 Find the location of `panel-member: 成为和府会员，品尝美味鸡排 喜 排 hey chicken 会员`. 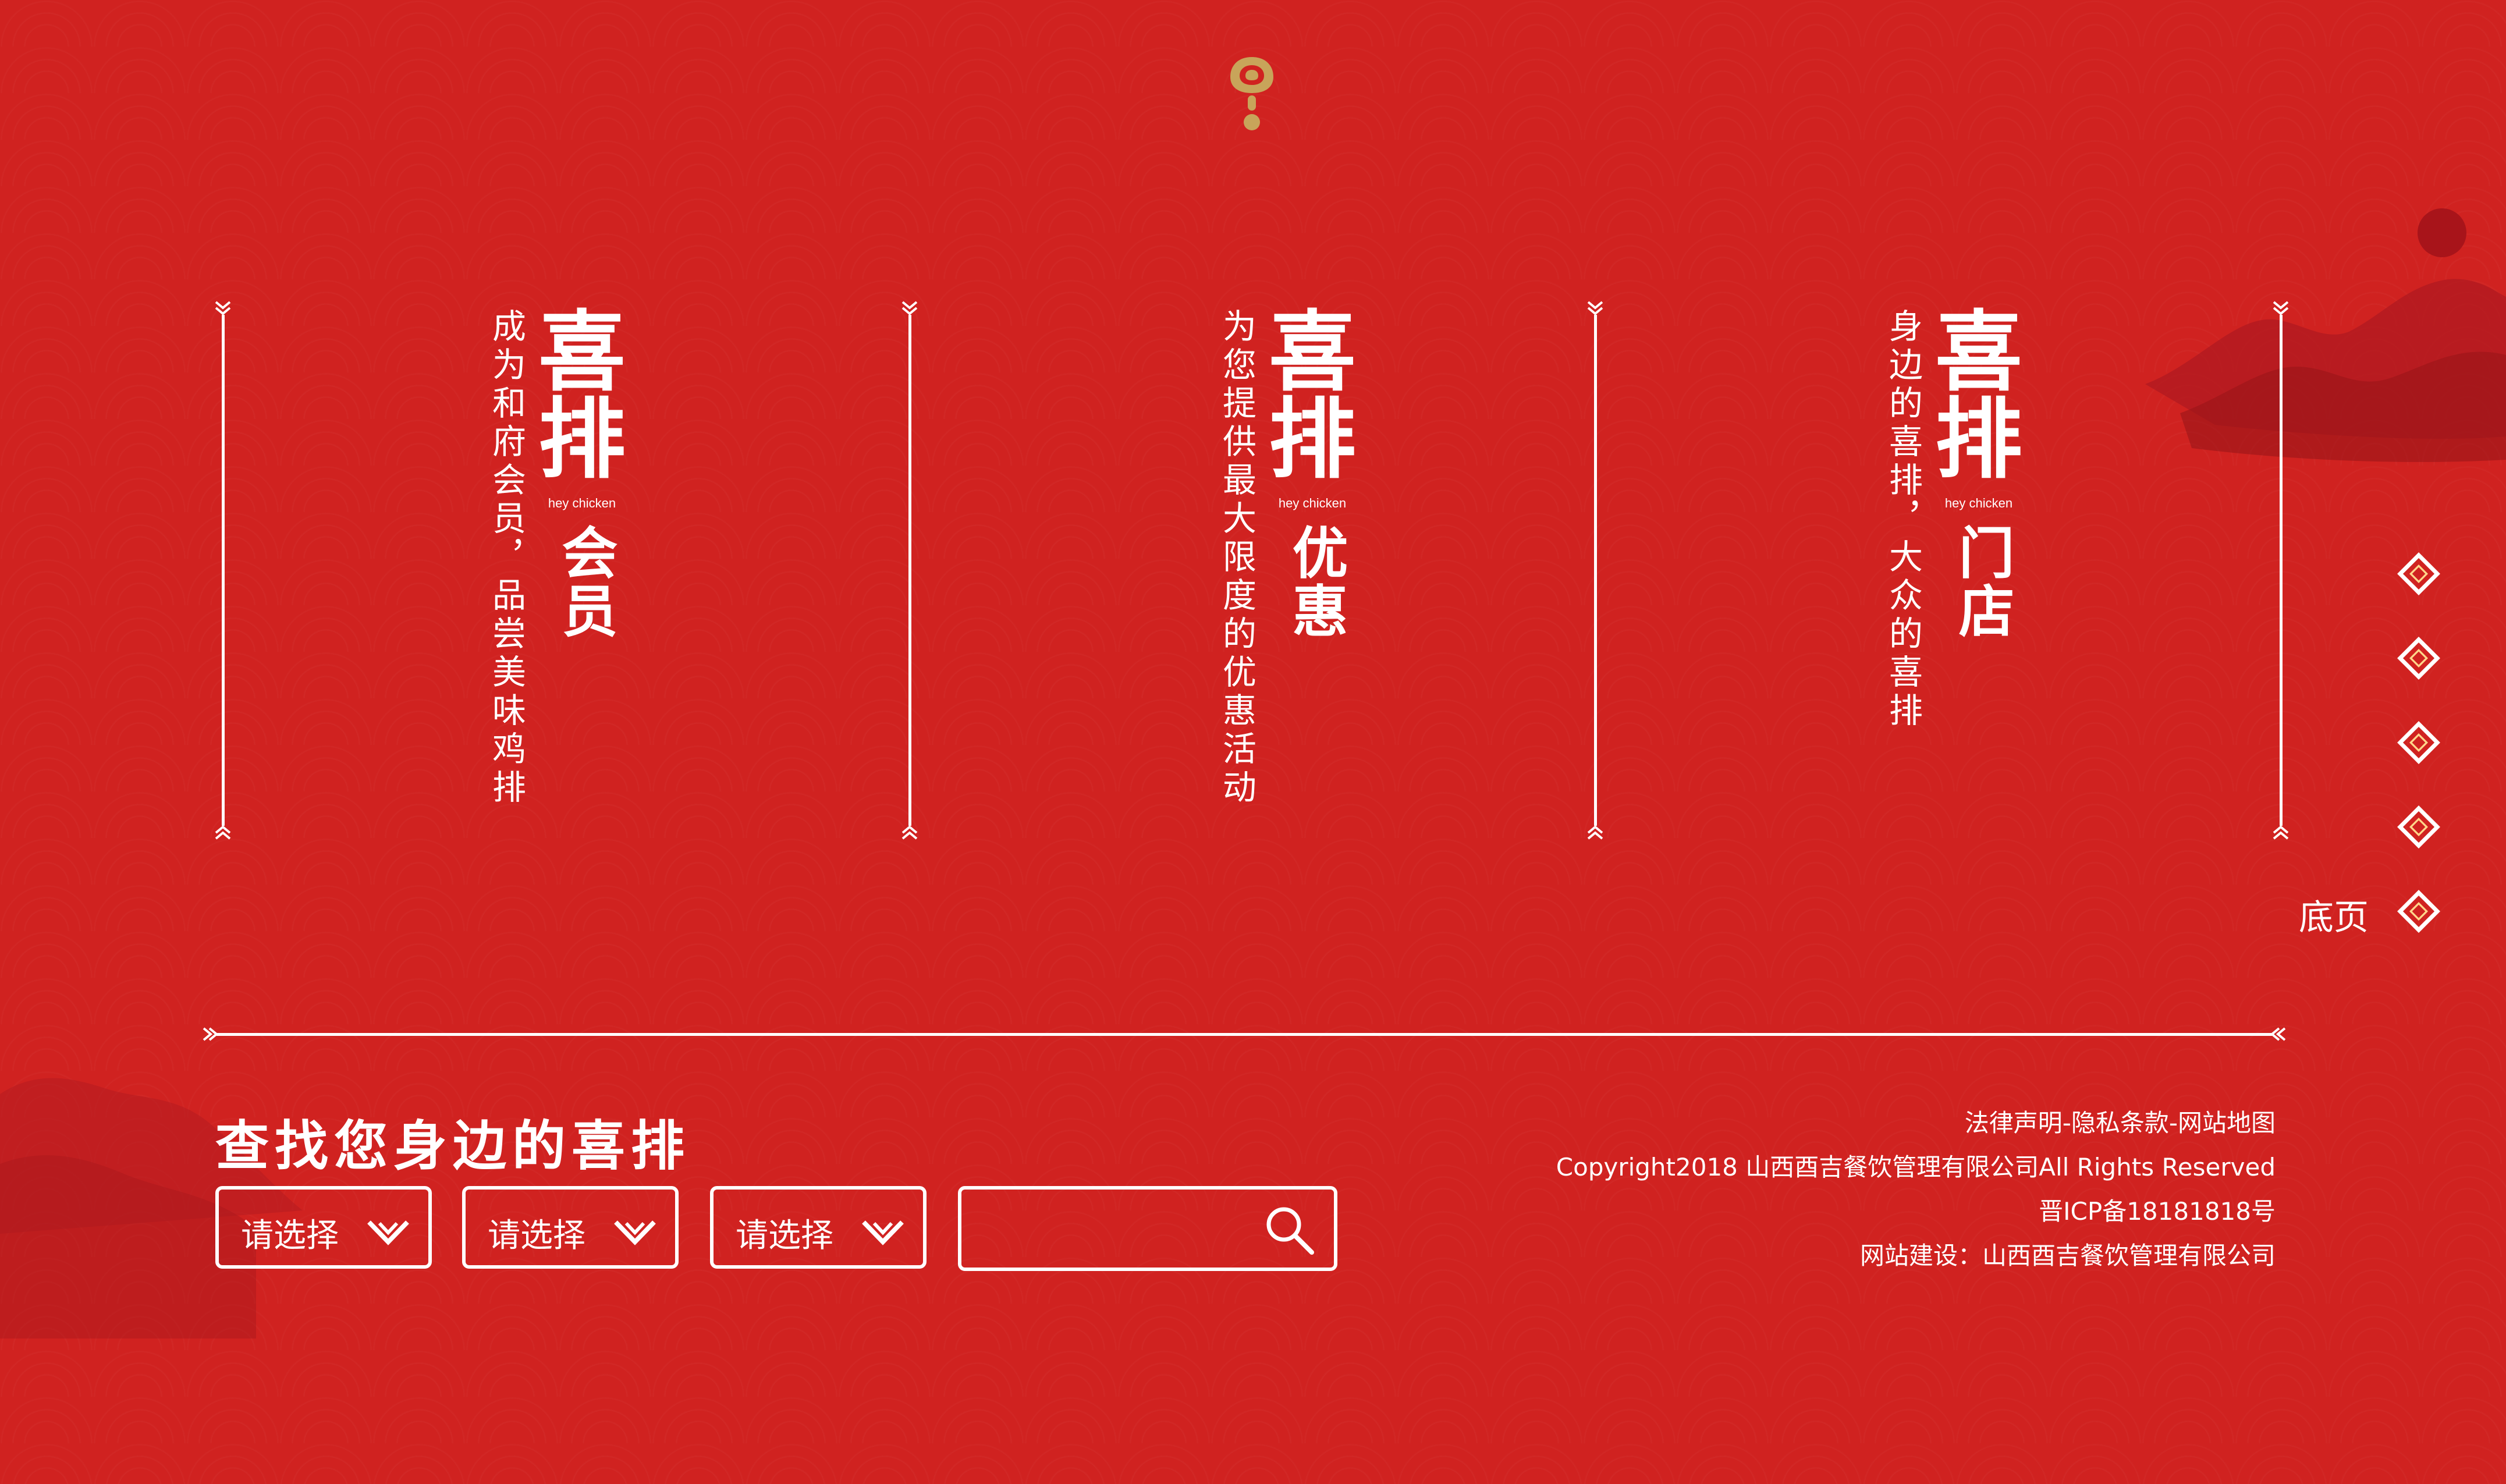

panel-member: 成为和府会员，品尝美味鸡排 喜 排 hey chicken 会员 is located at coordinates (588, 570).